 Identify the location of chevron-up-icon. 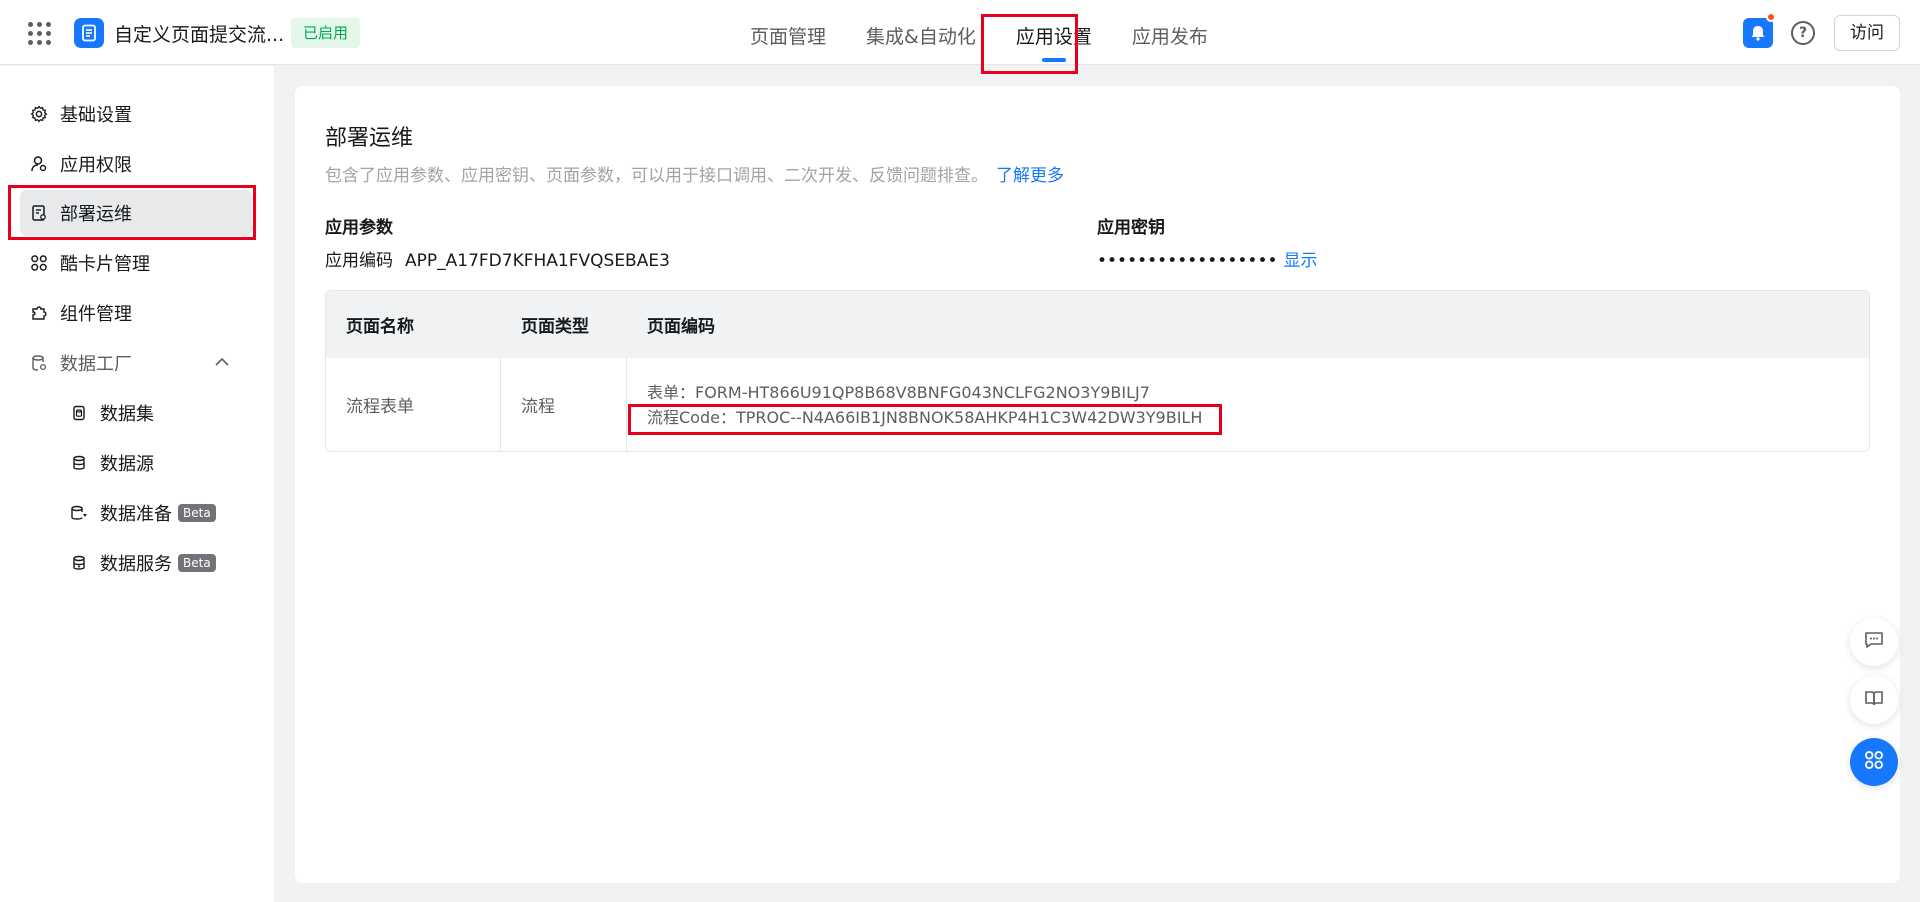
(222, 364).